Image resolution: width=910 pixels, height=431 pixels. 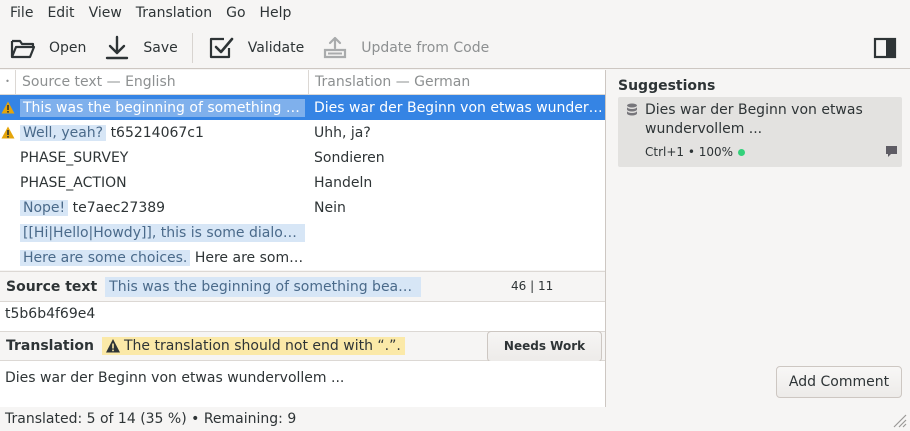 I want to click on resize-grip-icon, so click(x=899, y=420).